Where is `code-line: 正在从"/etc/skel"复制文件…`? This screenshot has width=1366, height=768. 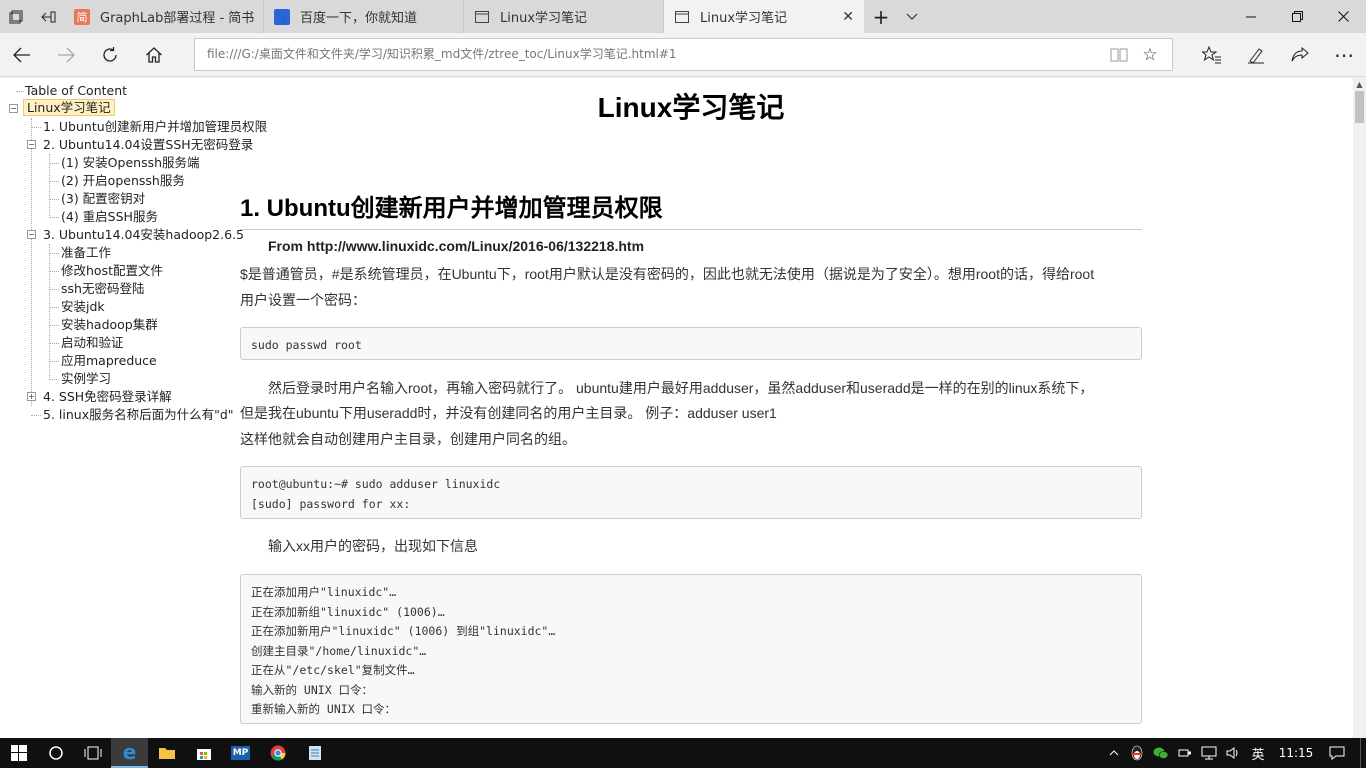 code-line: 正在从"/etc/skel"复制文件… is located at coordinates (333, 670).